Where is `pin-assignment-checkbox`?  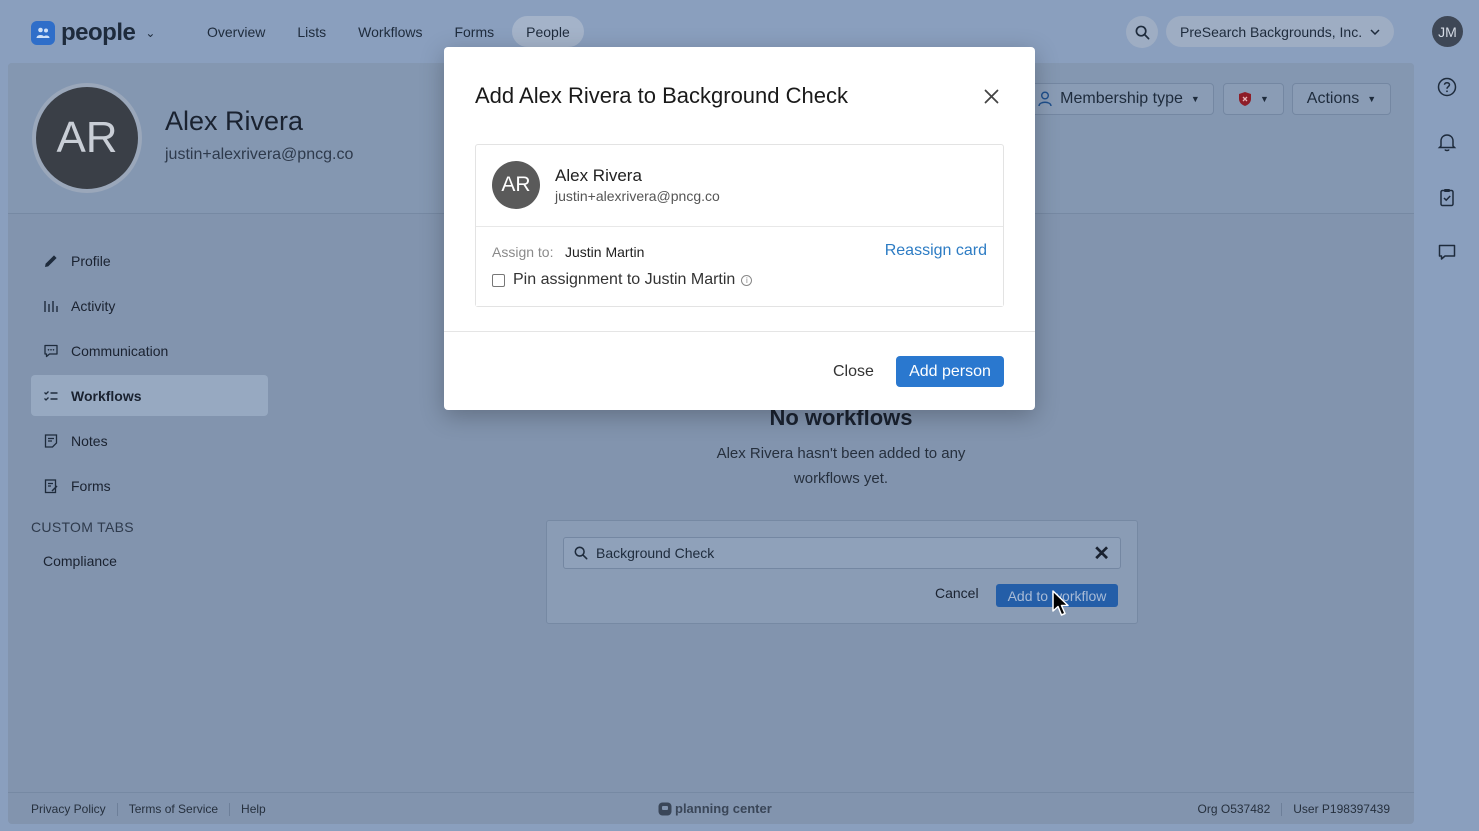 pin-assignment-checkbox is located at coordinates (498, 280).